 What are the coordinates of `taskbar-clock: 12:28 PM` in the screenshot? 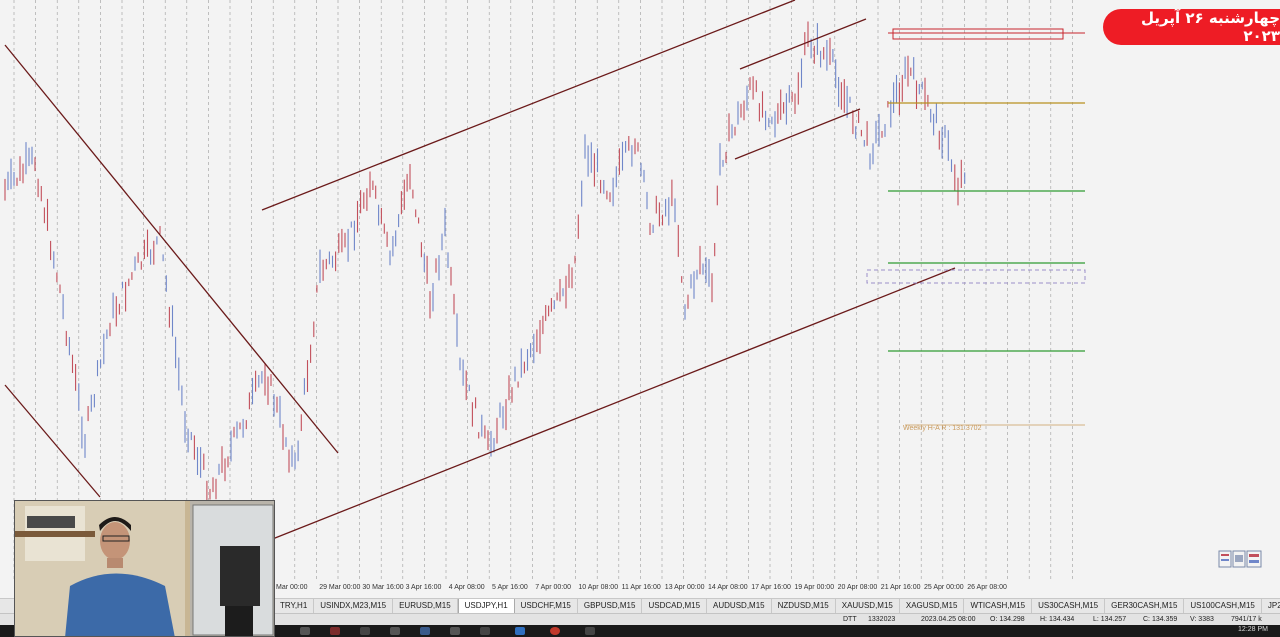 It's located at (1253, 629).